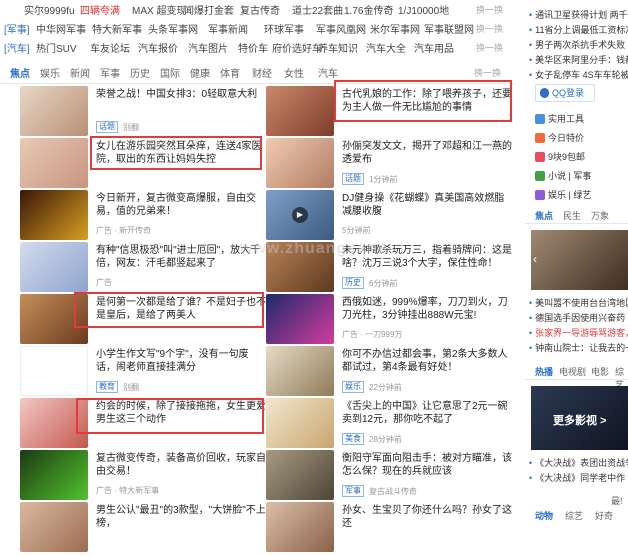 Image resolution: width=628 pixels, height=556 pixels. I want to click on service-item: 娱乐 | 绿艺, so click(563, 194).